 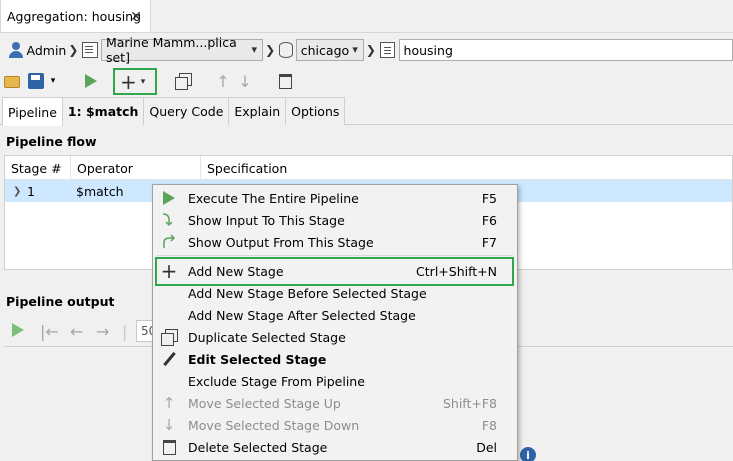 I want to click on run-pipeline-button, so click(x=91, y=81).